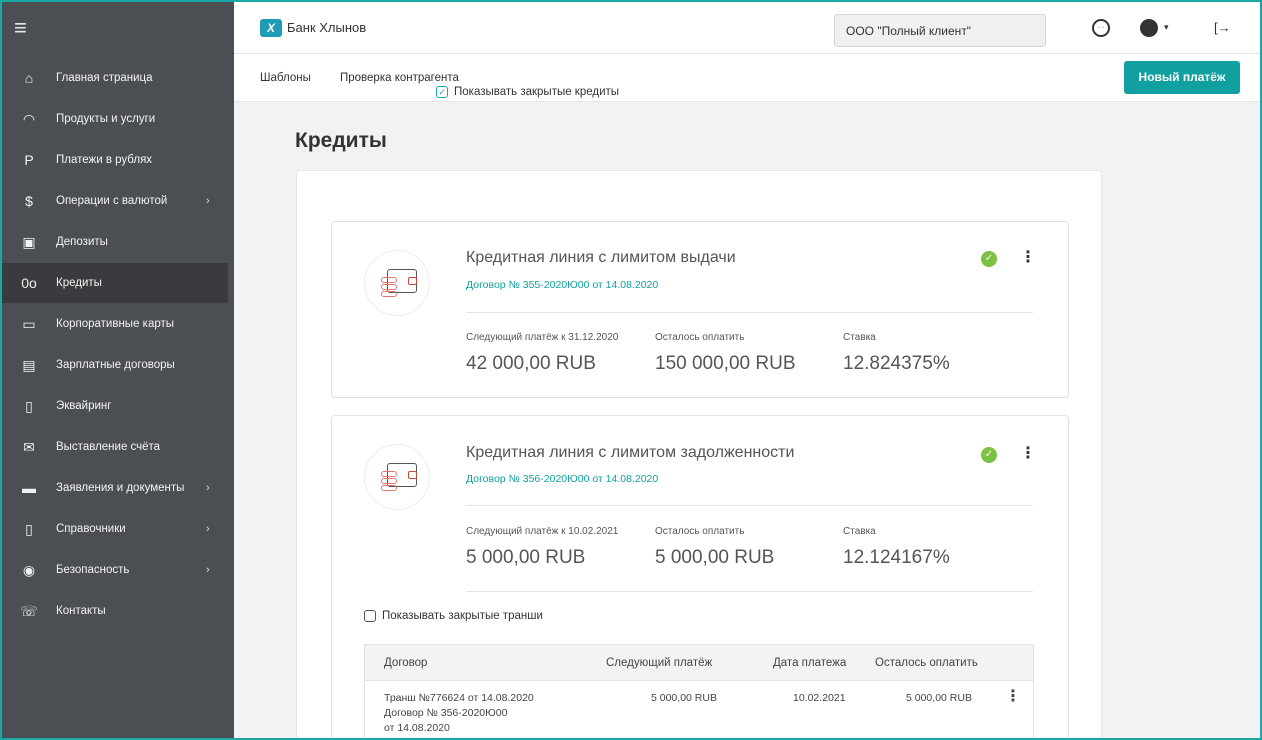 The image size is (1262, 740). What do you see at coordinates (115, 611) in the screenshot?
I see `sidebar-item: ☏ Контакты` at bounding box center [115, 611].